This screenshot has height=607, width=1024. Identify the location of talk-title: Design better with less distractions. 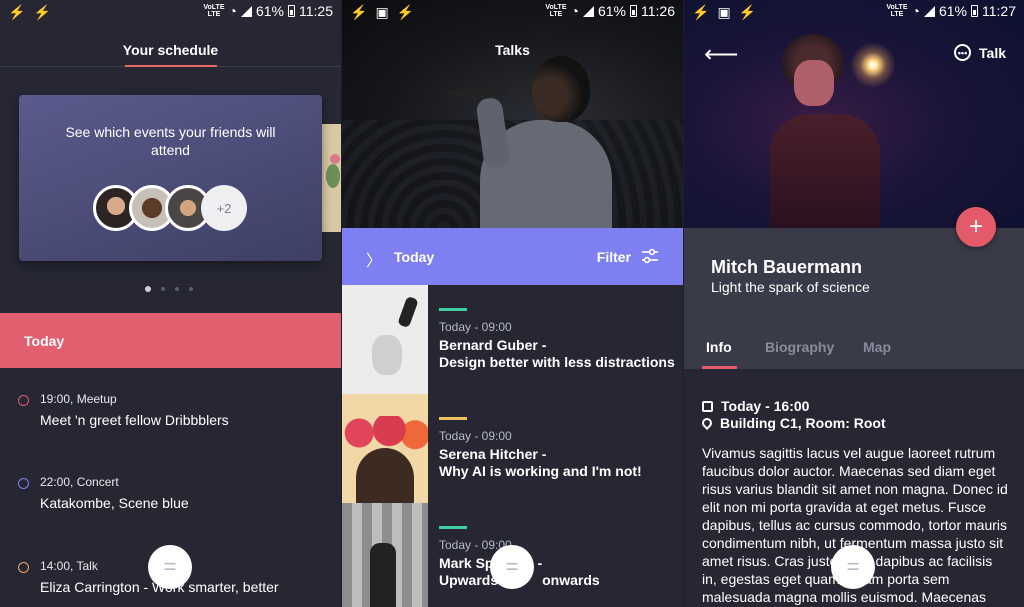
(557, 362).